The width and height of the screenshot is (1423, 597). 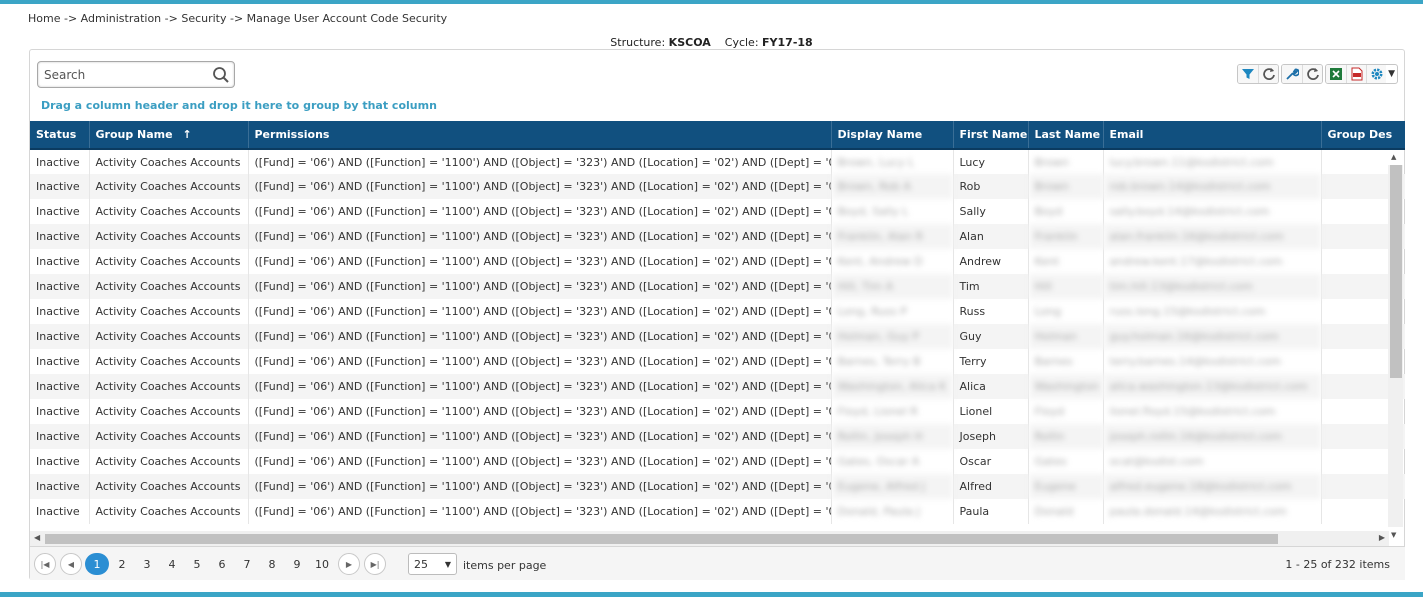 What do you see at coordinates (272, 564) in the screenshot?
I see `page-number-button: 8` at bounding box center [272, 564].